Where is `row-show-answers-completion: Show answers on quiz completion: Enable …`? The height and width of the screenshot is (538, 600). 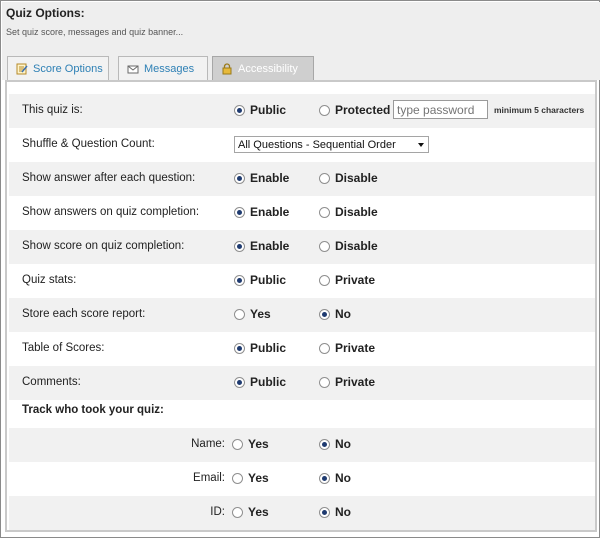
row-show-answers-completion: Show answers on quiz completion: Enable … is located at coordinates (302, 213).